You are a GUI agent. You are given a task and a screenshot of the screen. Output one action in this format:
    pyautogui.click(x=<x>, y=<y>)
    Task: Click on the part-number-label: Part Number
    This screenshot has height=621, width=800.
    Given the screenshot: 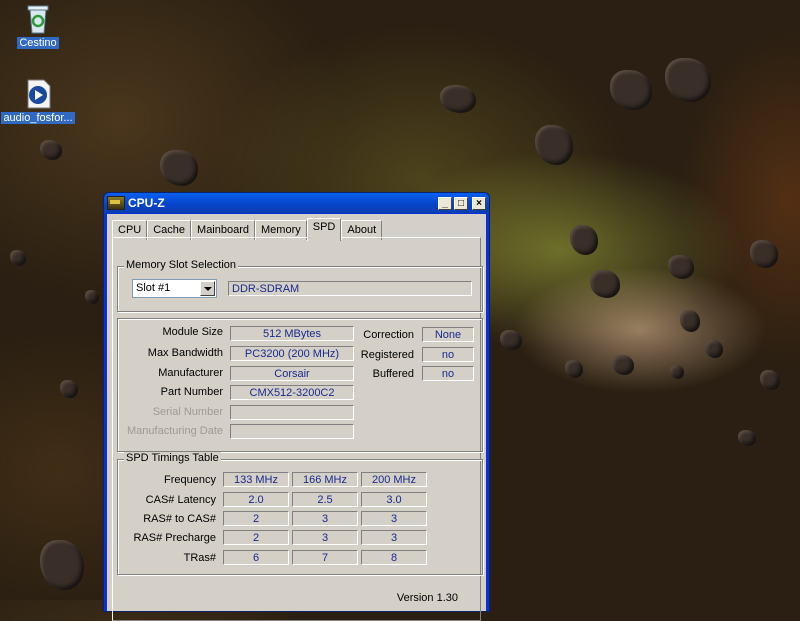 What is the action you would take?
    pyautogui.click(x=191, y=392)
    